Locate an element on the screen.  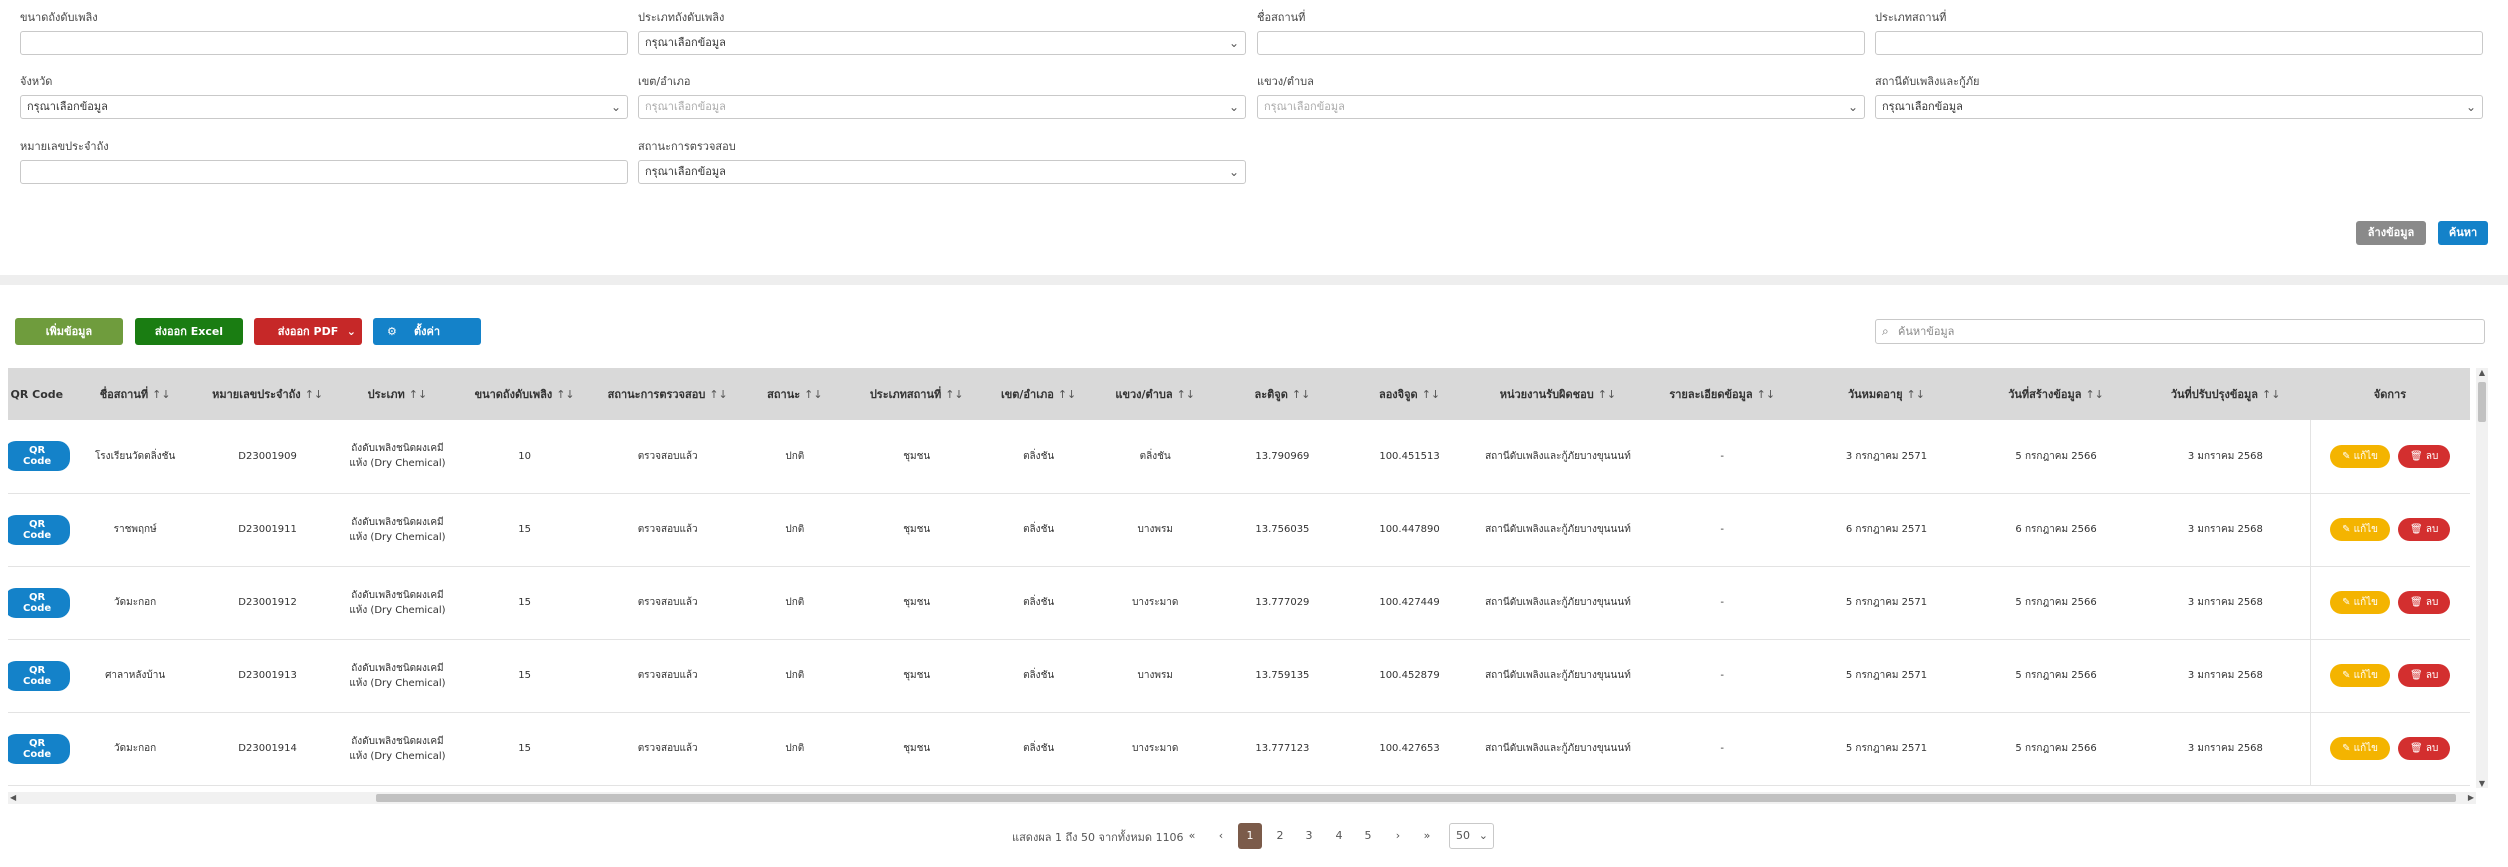
search-button: ค้นหา is located at coordinates (2463, 233).